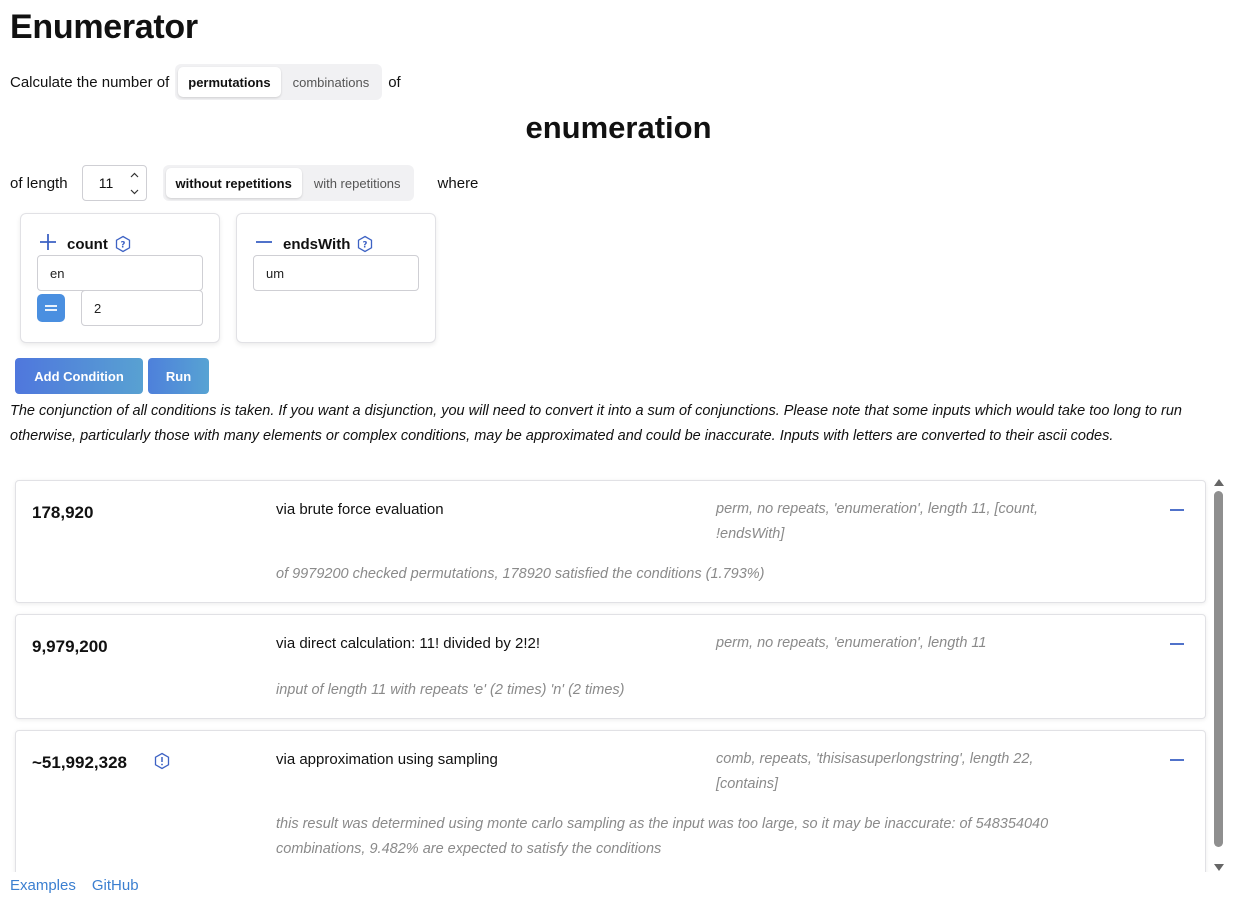 The height and width of the screenshot is (907, 1237). I want to click on equals-icon, so click(51, 308).